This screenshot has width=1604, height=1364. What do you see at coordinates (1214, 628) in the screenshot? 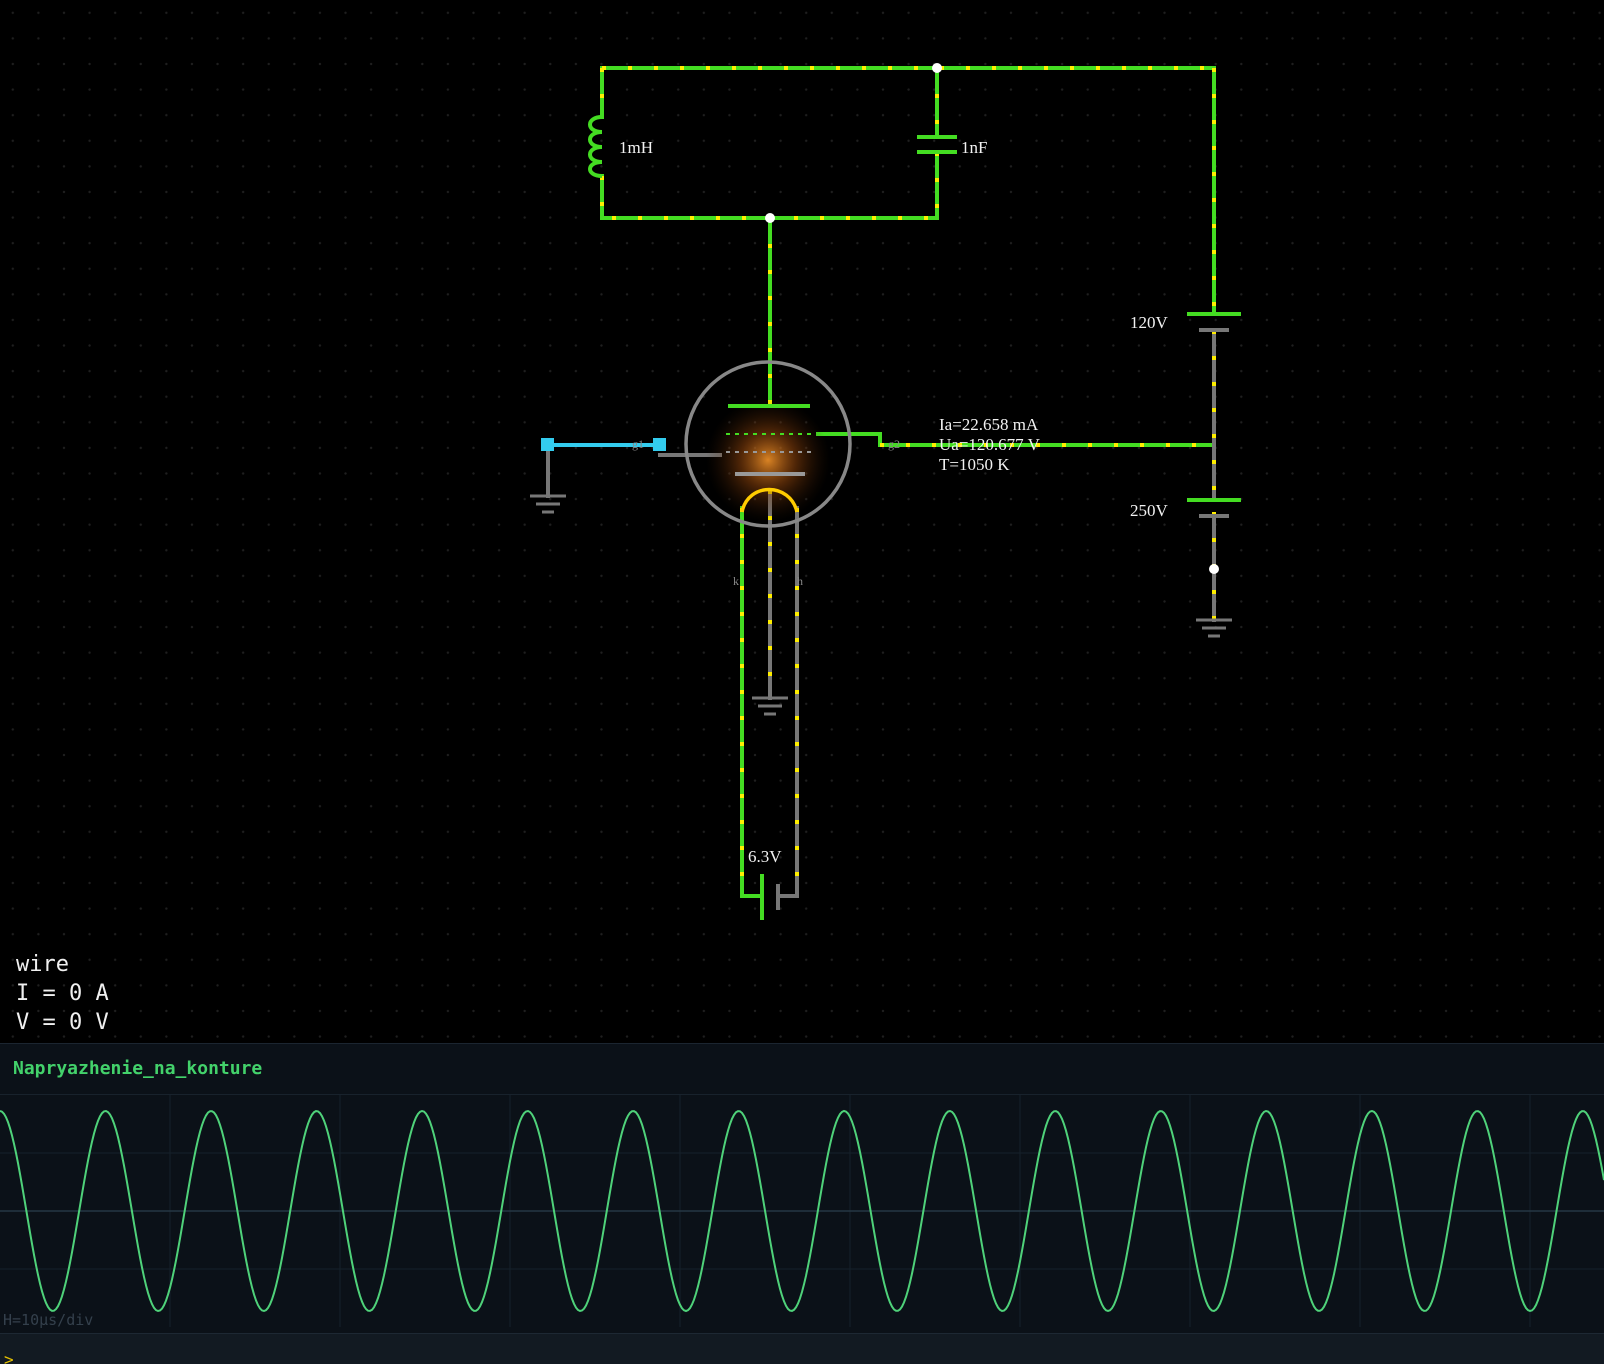
I see `ground-right` at bounding box center [1214, 628].